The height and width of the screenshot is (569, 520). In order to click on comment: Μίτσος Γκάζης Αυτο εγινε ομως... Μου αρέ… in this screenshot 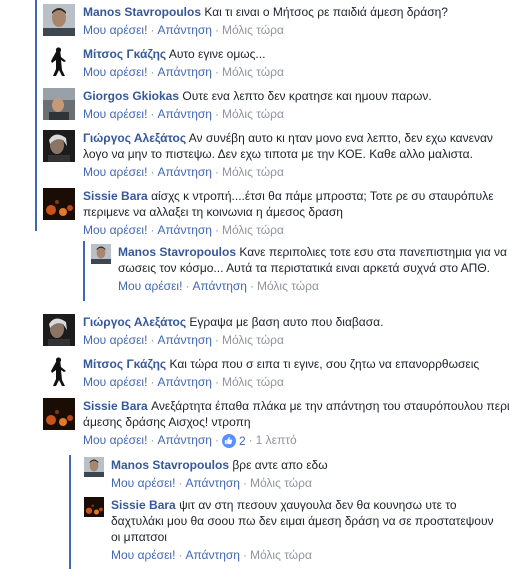, I will do `click(278, 63)`.